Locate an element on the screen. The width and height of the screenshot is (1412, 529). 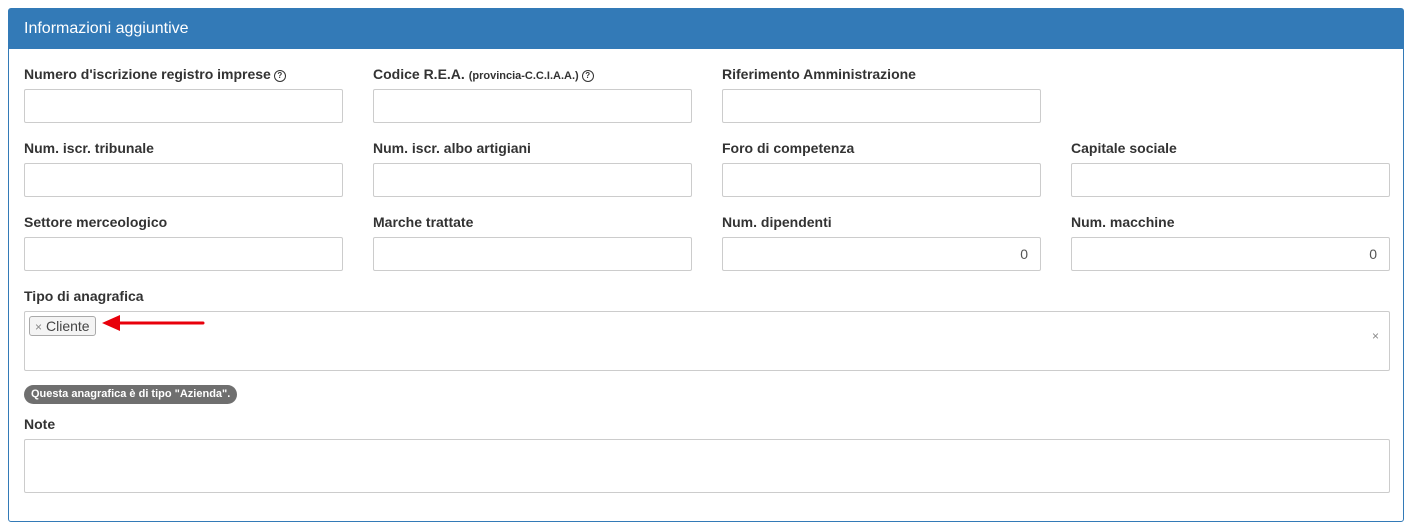
macchine-label: Num. macchine is located at coordinates (1123, 222).